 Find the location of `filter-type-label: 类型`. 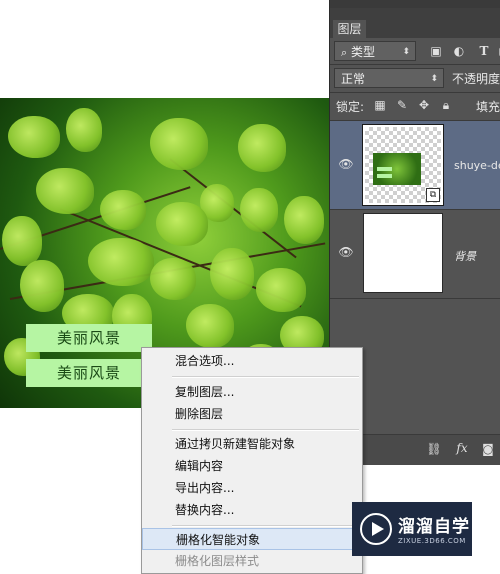

filter-type-label: 类型 is located at coordinates (363, 52).